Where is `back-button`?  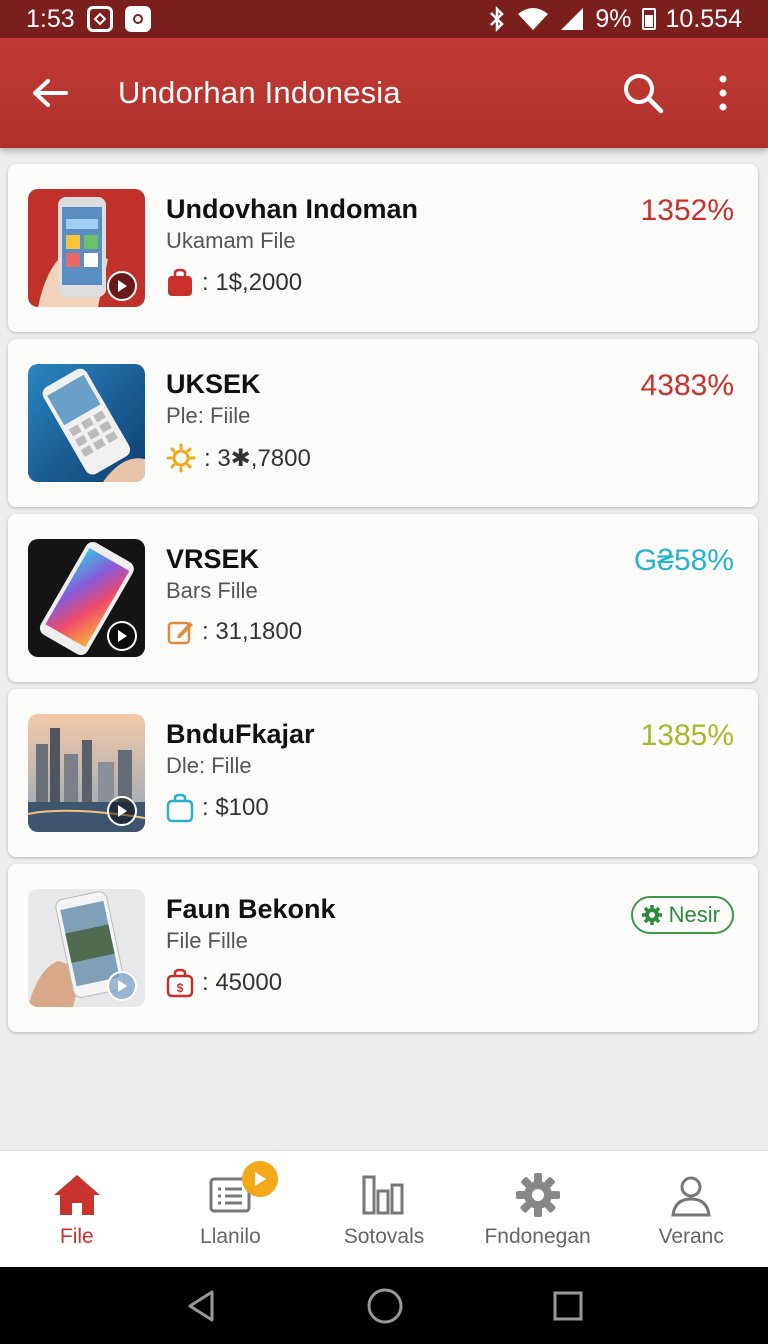 back-button is located at coordinates (50, 93).